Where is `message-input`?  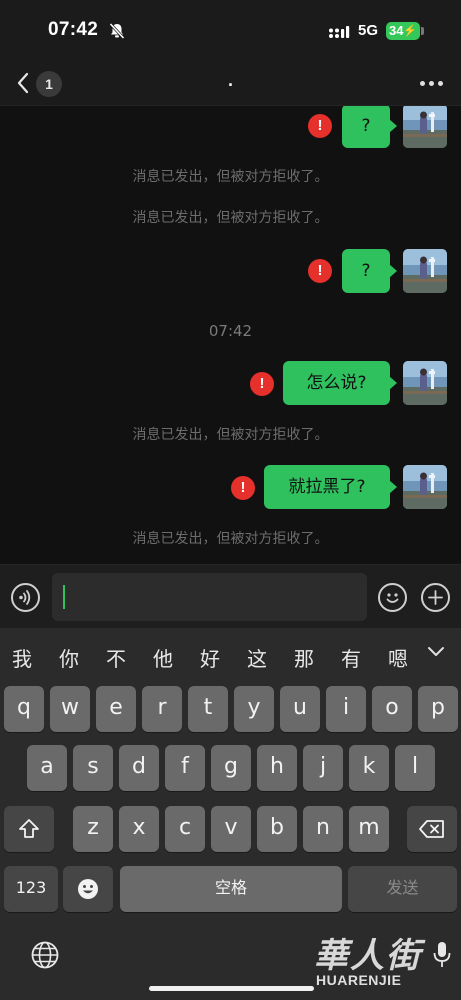
message-input is located at coordinates (209, 597).